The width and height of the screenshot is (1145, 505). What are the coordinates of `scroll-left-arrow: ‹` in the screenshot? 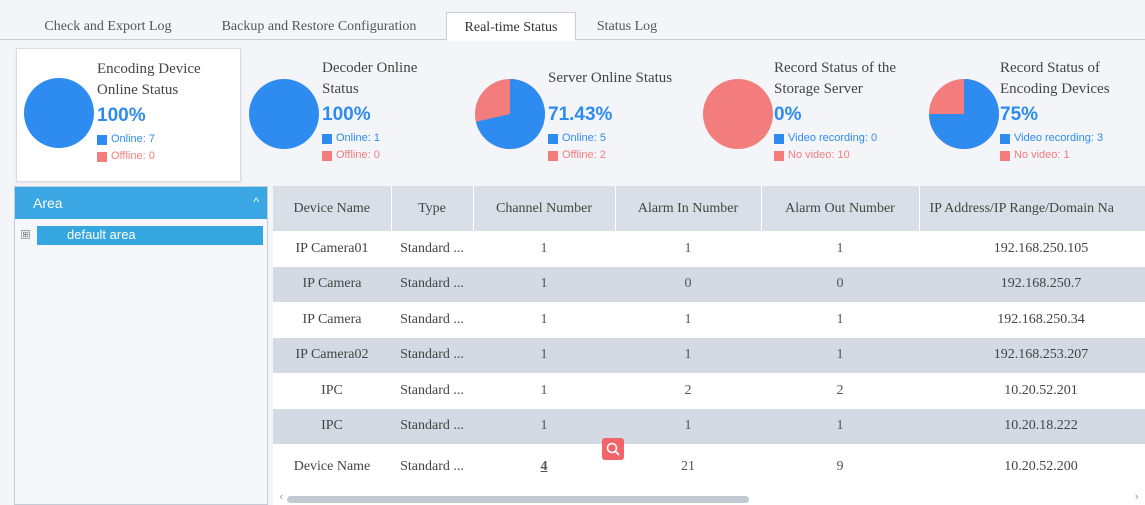 It's located at (281, 496).